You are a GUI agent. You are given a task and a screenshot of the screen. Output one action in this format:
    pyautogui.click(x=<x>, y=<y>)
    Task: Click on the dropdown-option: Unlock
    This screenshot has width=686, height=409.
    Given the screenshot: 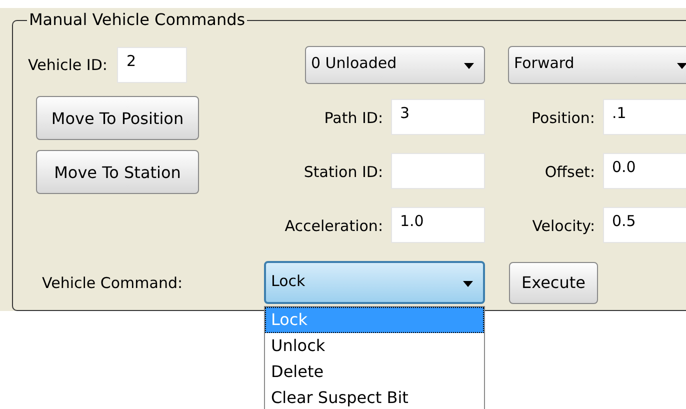 What is the action you would take?
    pyautogui.click(x=374, y=346)
    